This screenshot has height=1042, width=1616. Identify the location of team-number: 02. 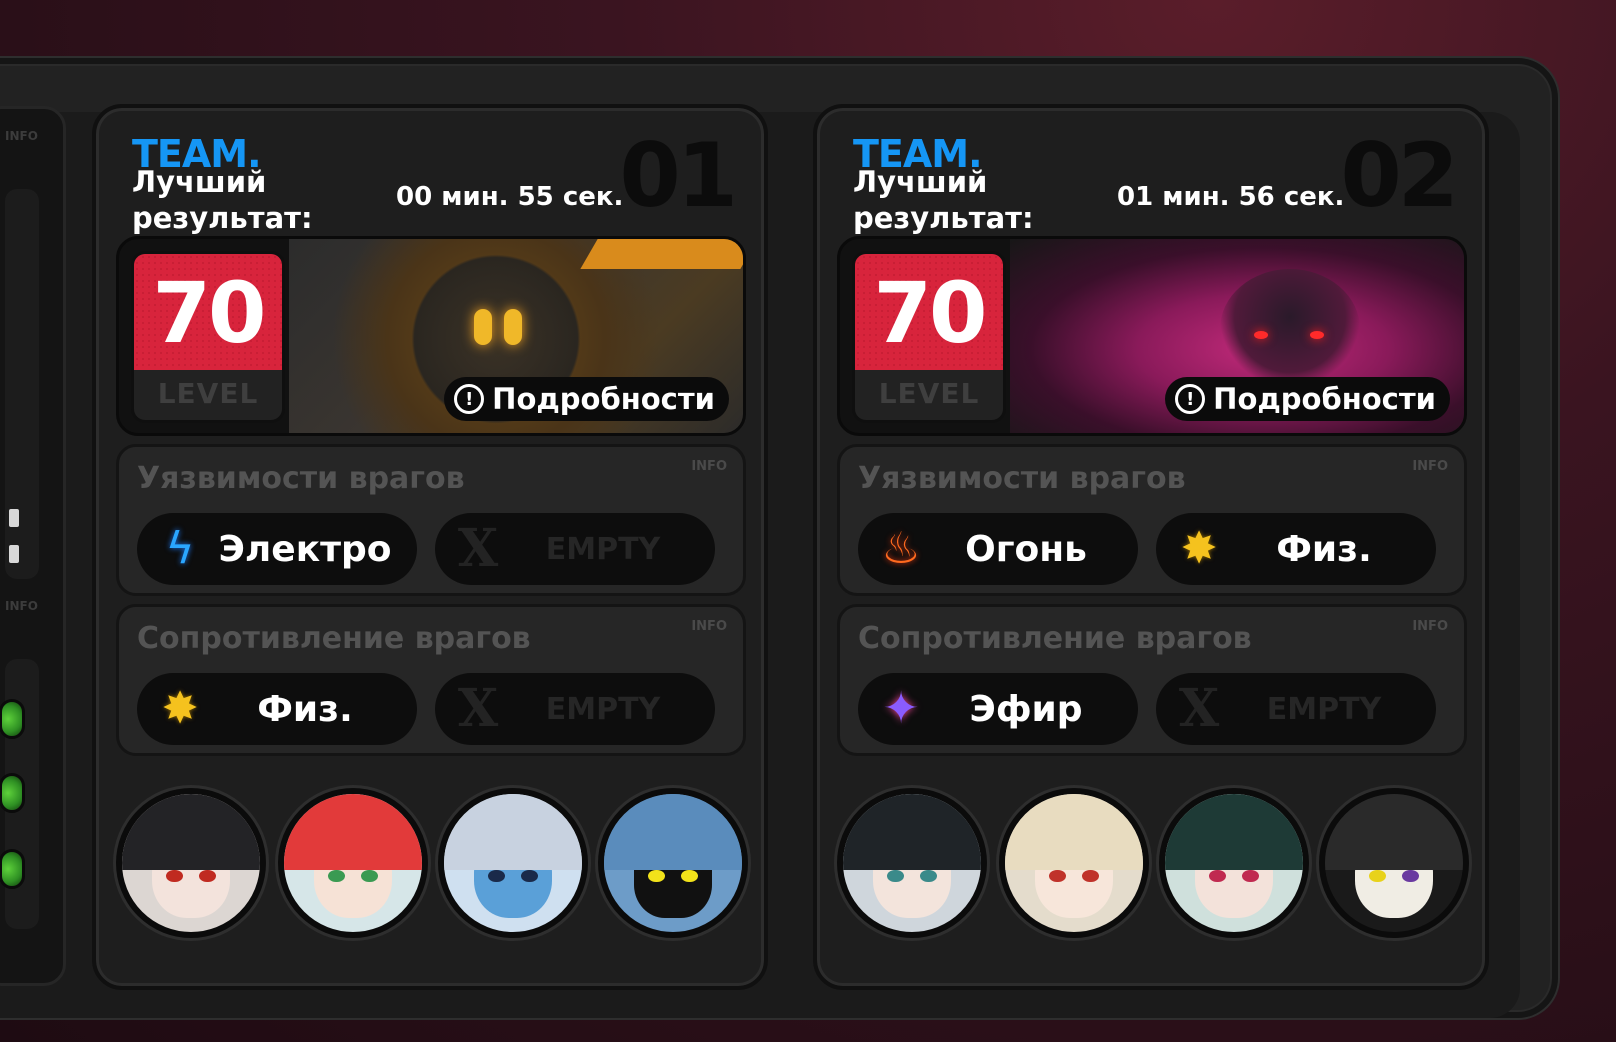
(1399, 175).